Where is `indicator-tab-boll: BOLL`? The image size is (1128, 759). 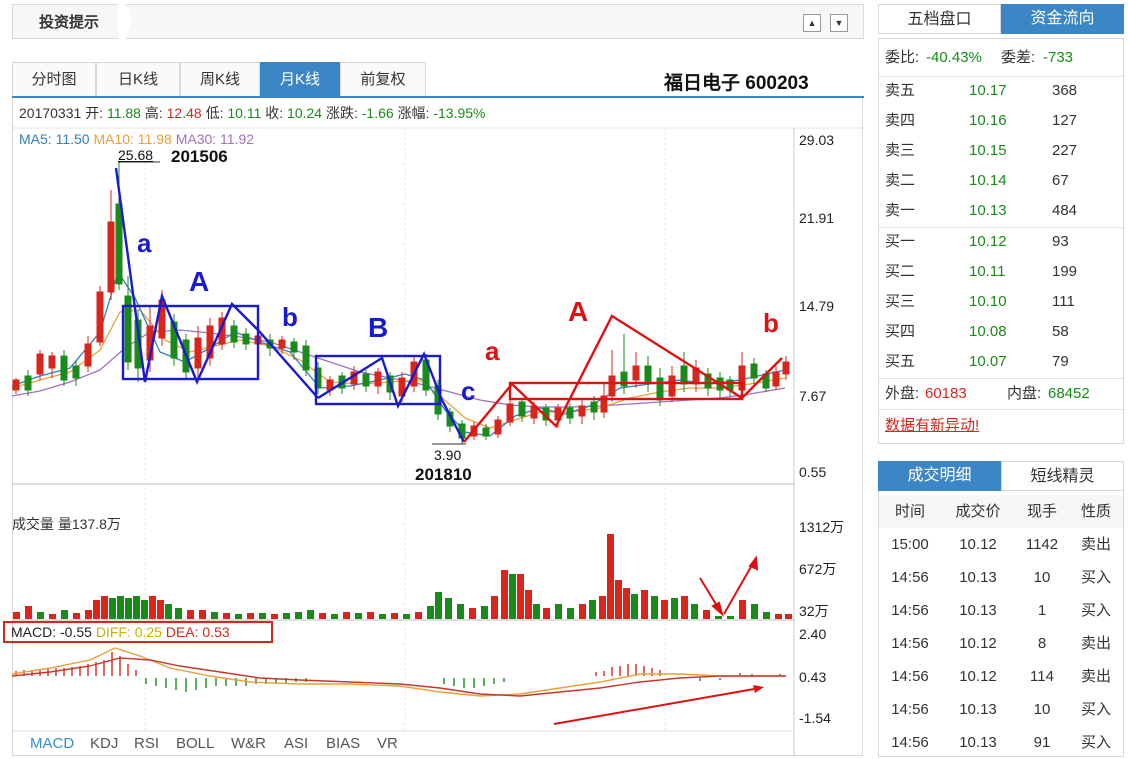
indicator-tab-boll: BOLL is located at coordinates (195, 743).